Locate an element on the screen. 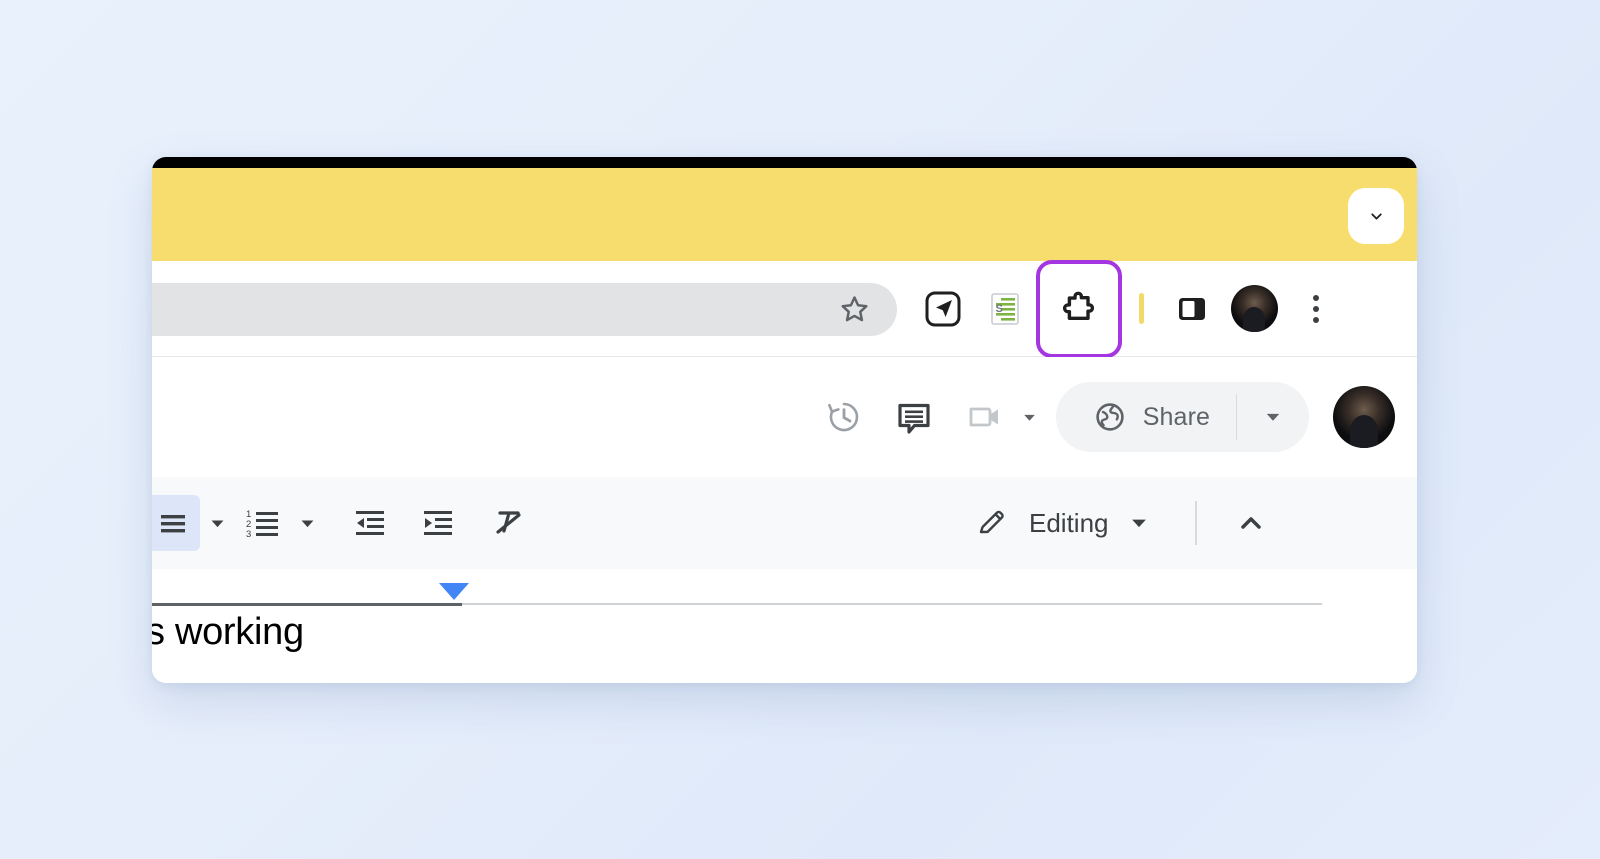 The width and height of the screenshot is (1600, 859). extensions-puzzle-icon is located at coordinates (1078, 305).